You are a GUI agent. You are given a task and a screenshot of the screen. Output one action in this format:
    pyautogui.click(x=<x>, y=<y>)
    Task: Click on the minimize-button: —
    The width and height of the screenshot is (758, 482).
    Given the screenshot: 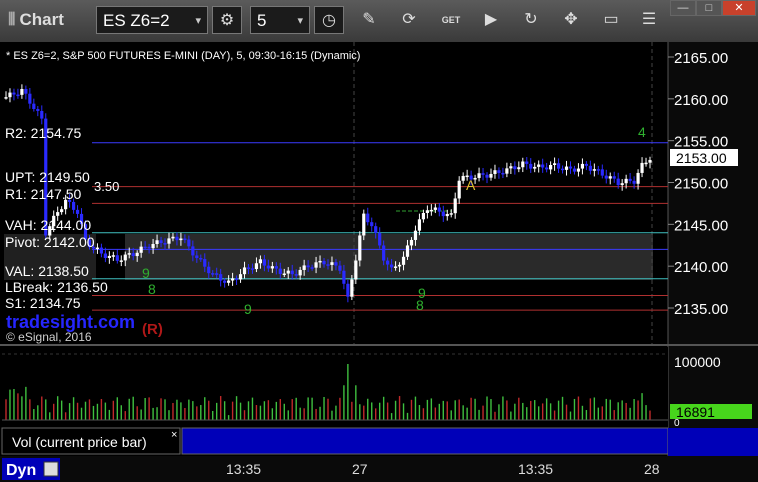 What is the action you would take?
    pyautogui.click(x=683, y=8)
    